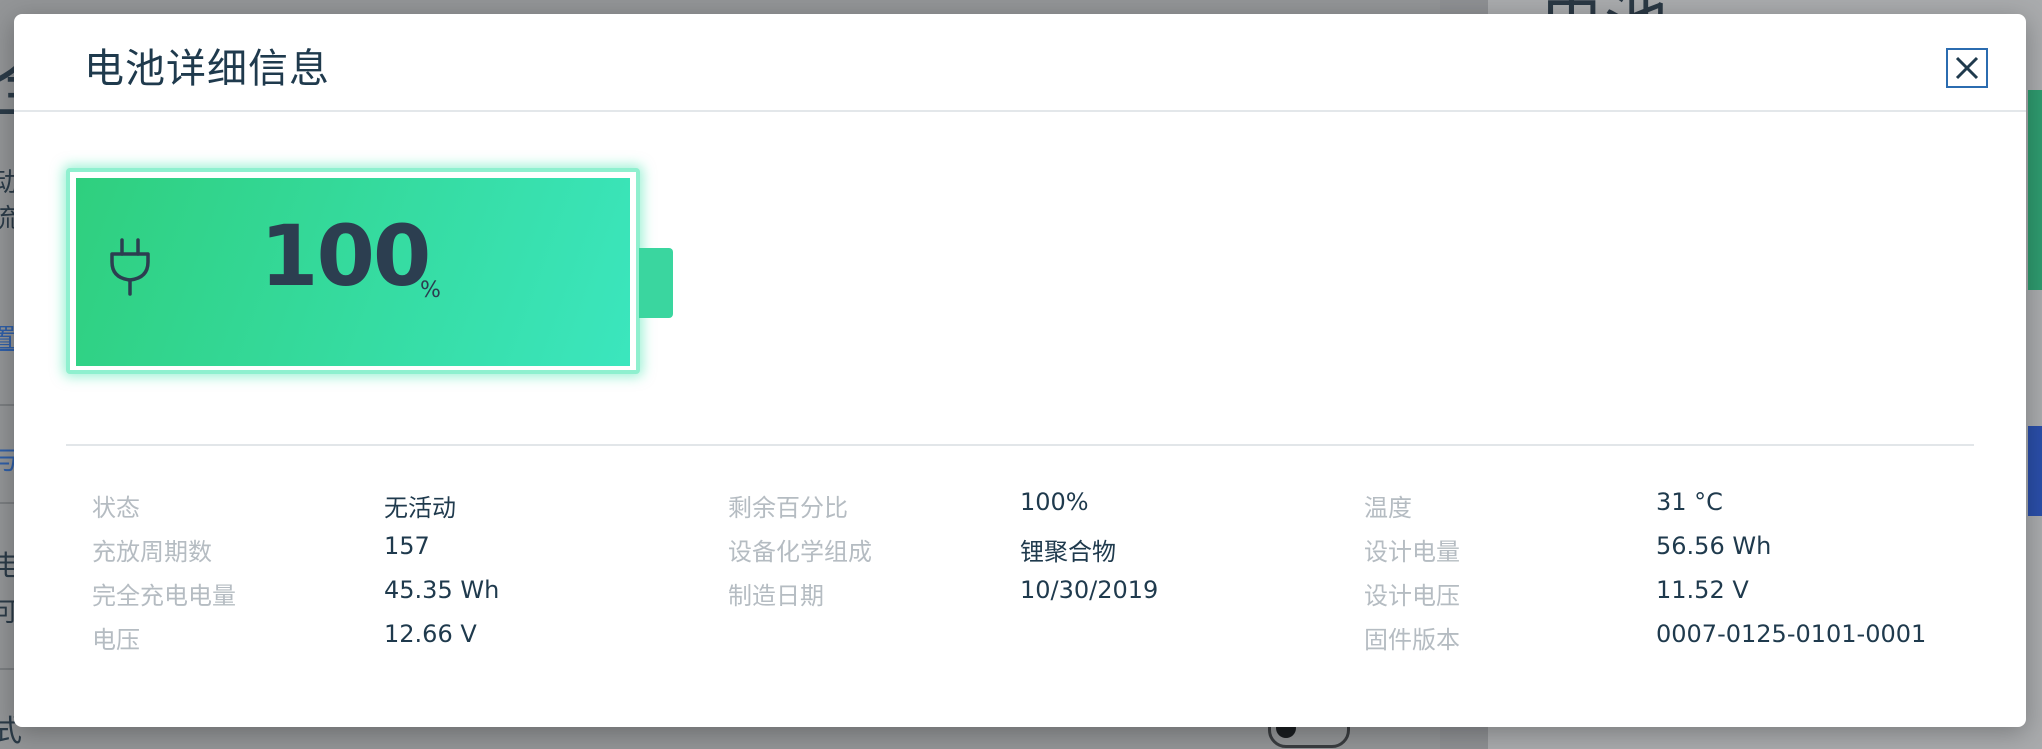 This screenshot has width=2042, height=749. Describe the element at coordinates (656, 283) in the screenshot. I see `battery-terminal` at that location.